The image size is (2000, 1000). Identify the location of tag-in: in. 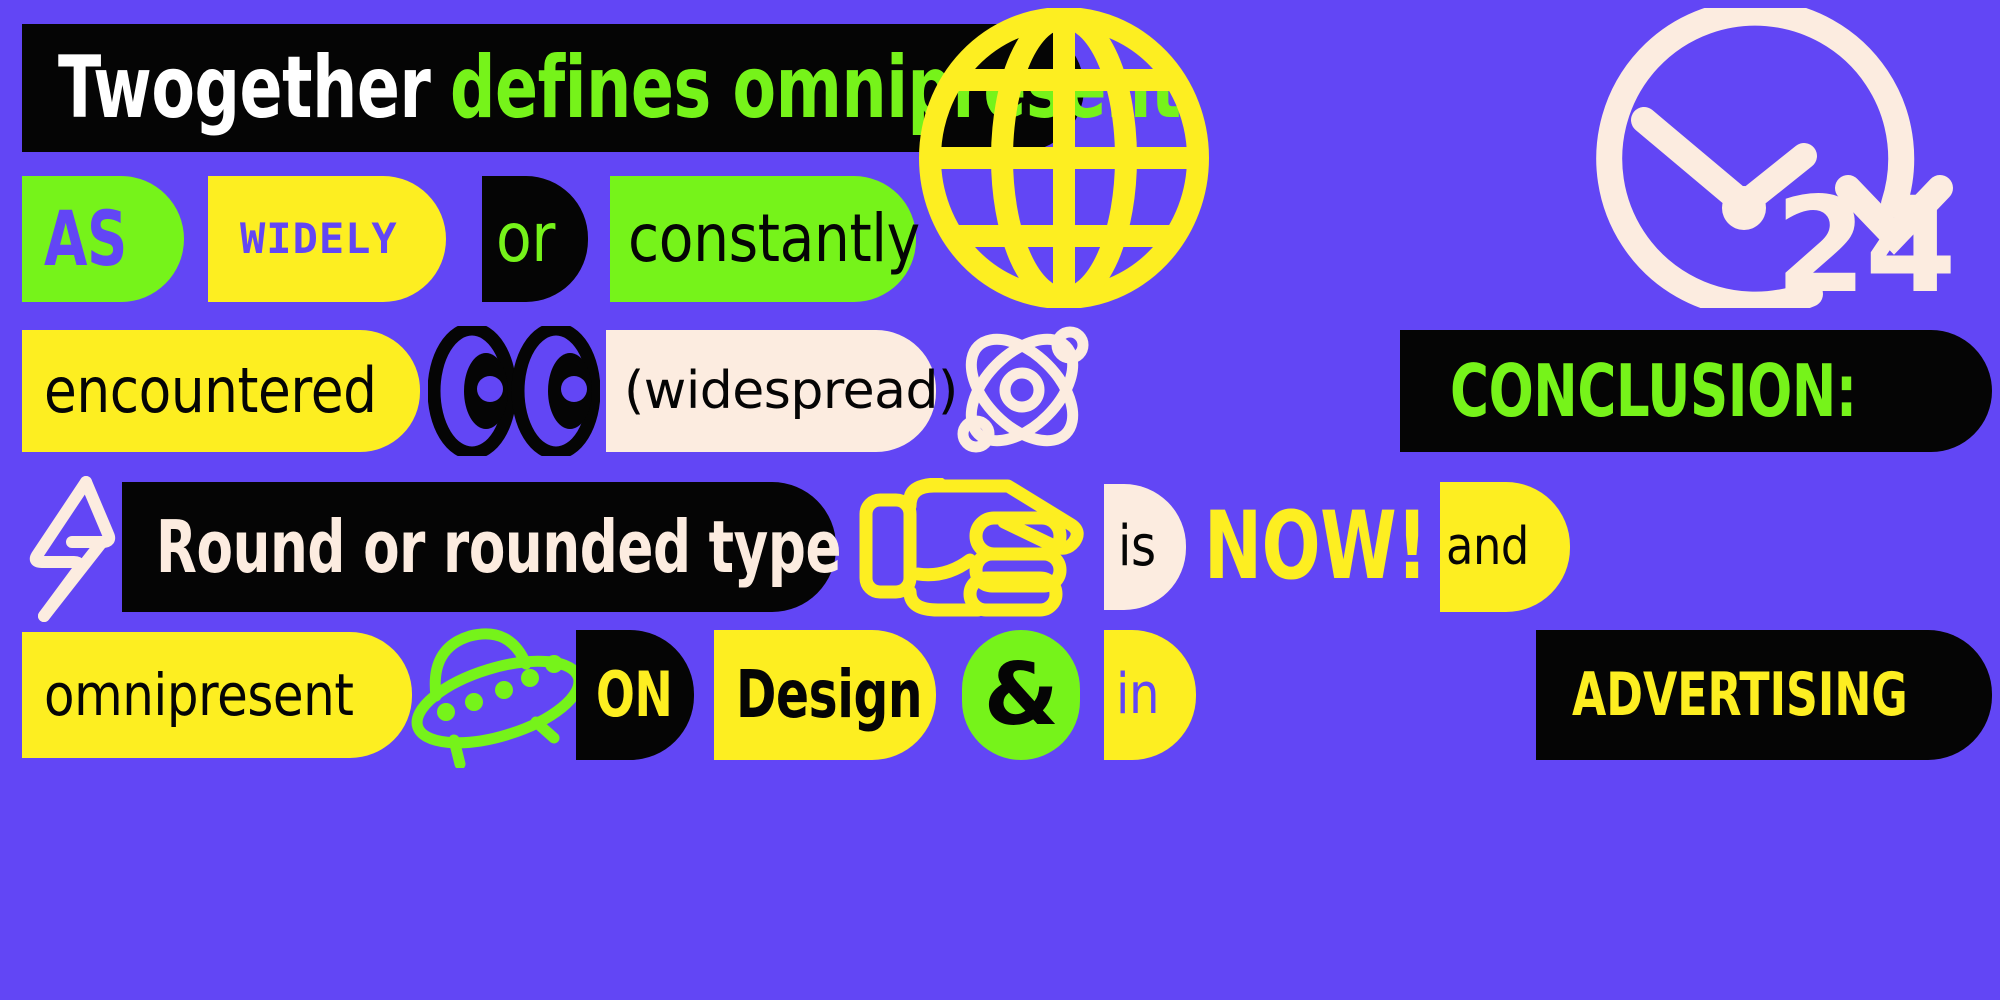
(1150, 695).